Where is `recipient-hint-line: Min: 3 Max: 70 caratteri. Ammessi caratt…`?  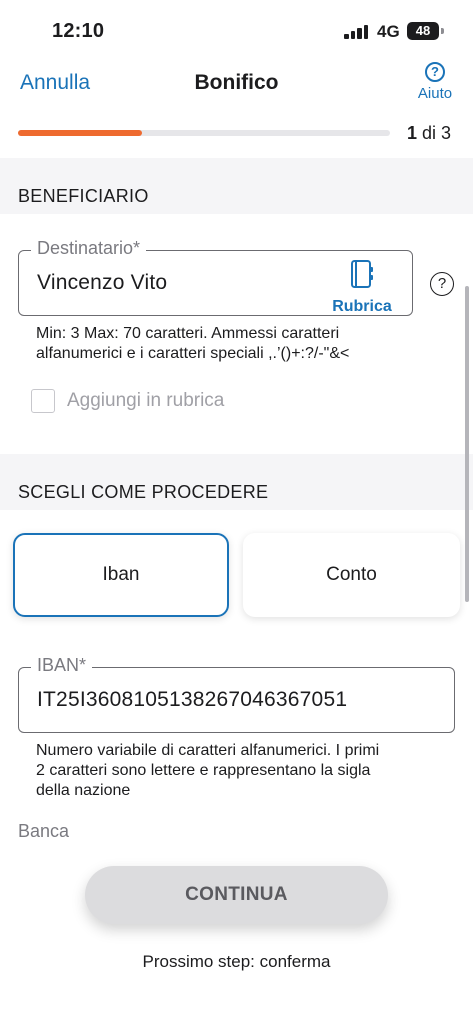 recipient-hint-line: Min: 3 Max: 70 caratteri. Ammessi caratt… is located at coordinates (188, 333).